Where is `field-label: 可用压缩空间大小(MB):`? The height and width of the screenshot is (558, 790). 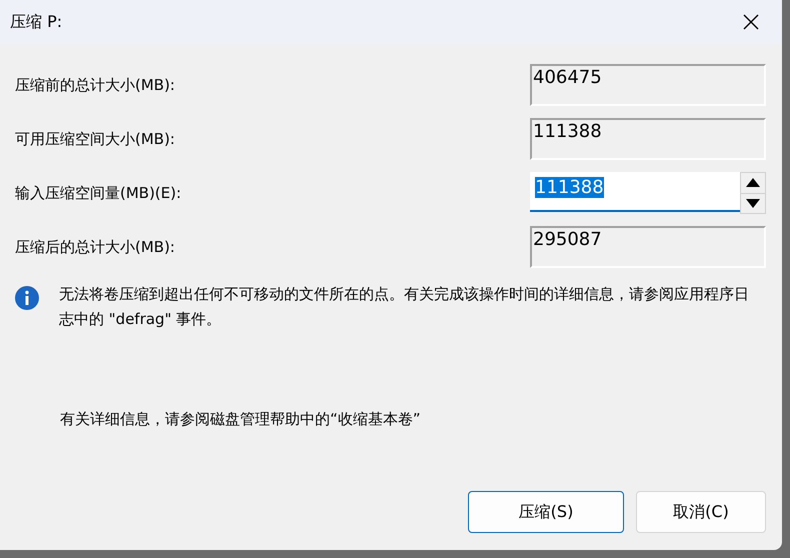 field-label: 可用压缩空间大小(MB): is located at coordinates (95, 139).